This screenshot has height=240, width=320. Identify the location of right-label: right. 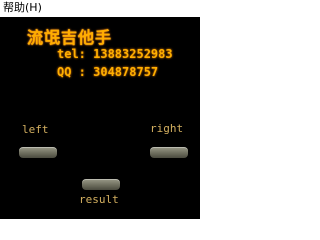
(167, 128).